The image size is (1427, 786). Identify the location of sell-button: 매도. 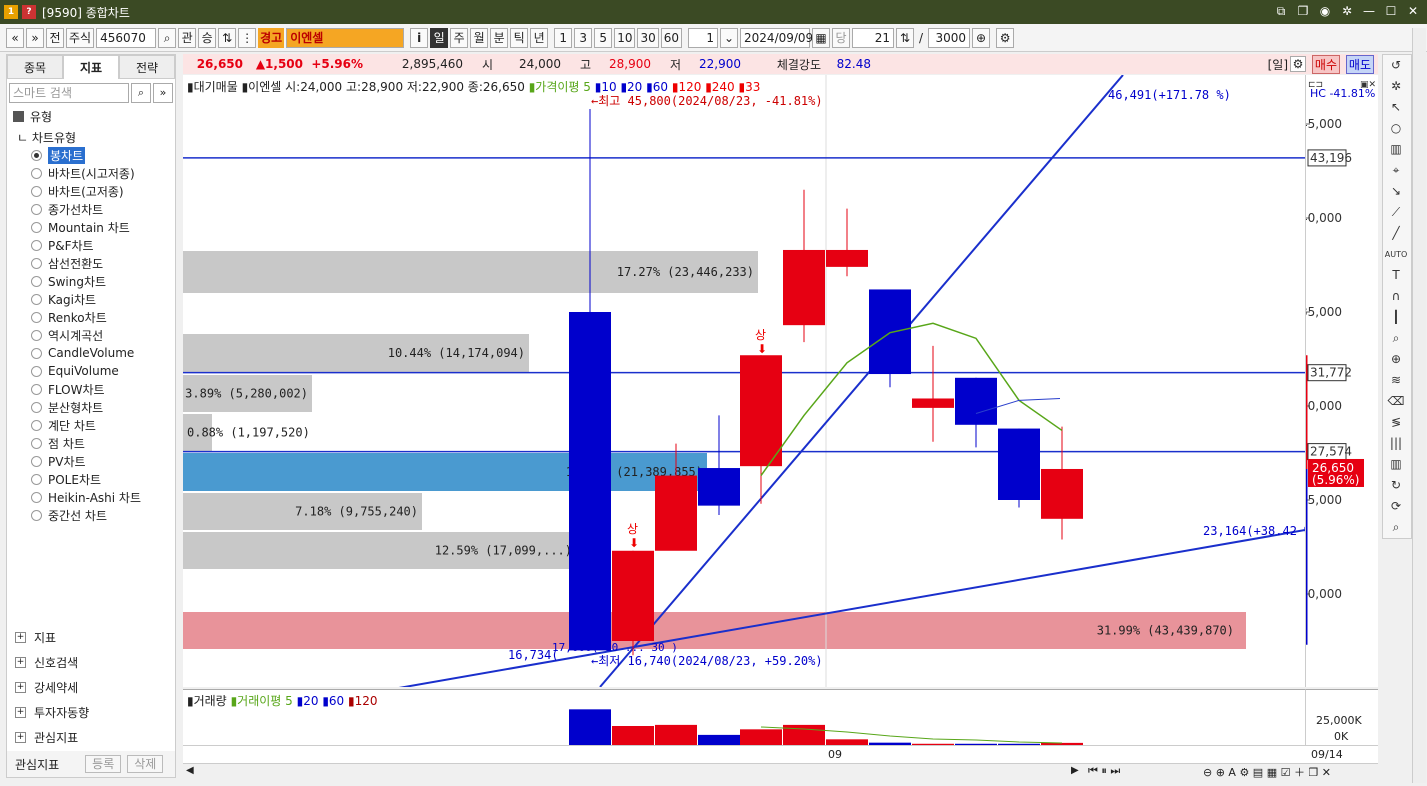
(1359, 64).